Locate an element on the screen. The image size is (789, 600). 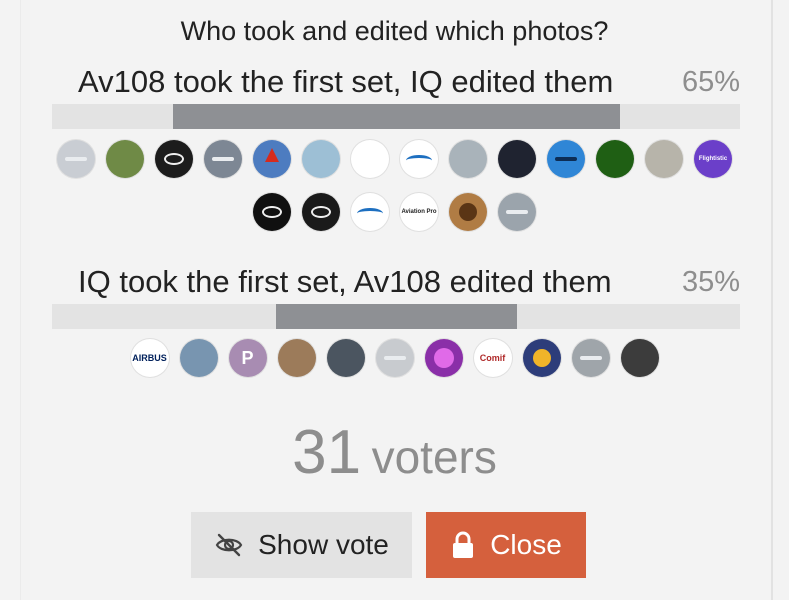
avatar-text: AIRBUS is located at coordinates (149, 358).